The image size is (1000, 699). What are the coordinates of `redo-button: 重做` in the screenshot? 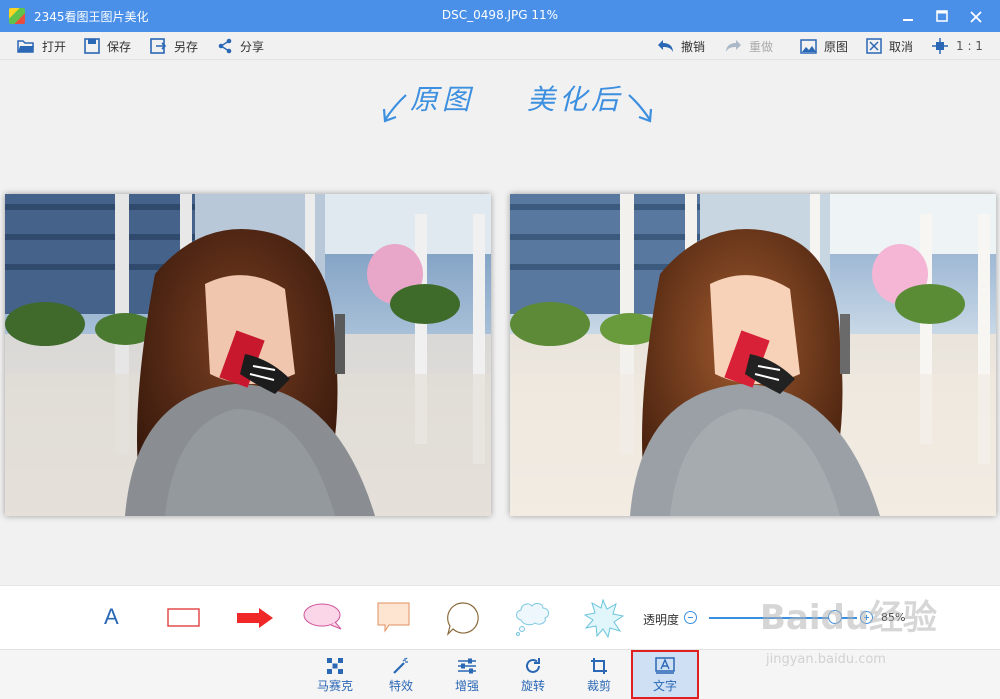 It's located at (749, 46).